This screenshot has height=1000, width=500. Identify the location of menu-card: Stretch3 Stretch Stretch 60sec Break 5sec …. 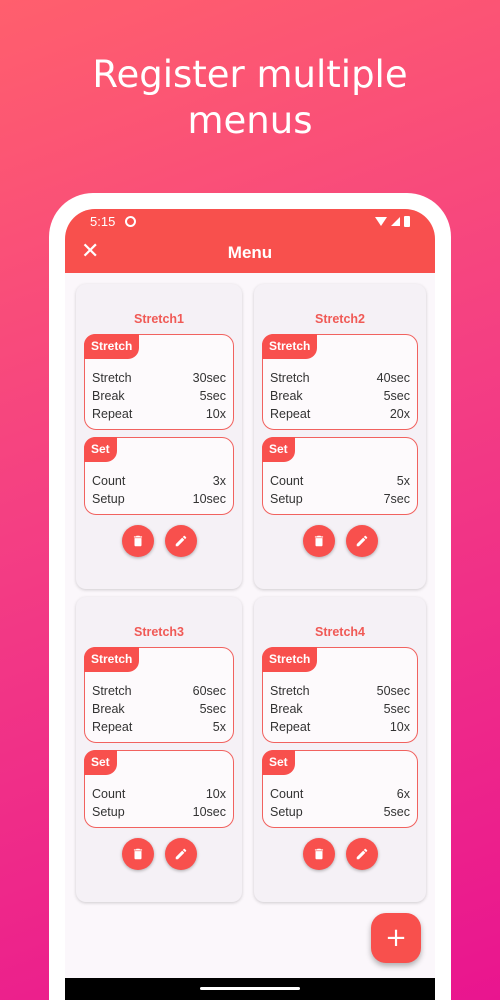
(159, 749).